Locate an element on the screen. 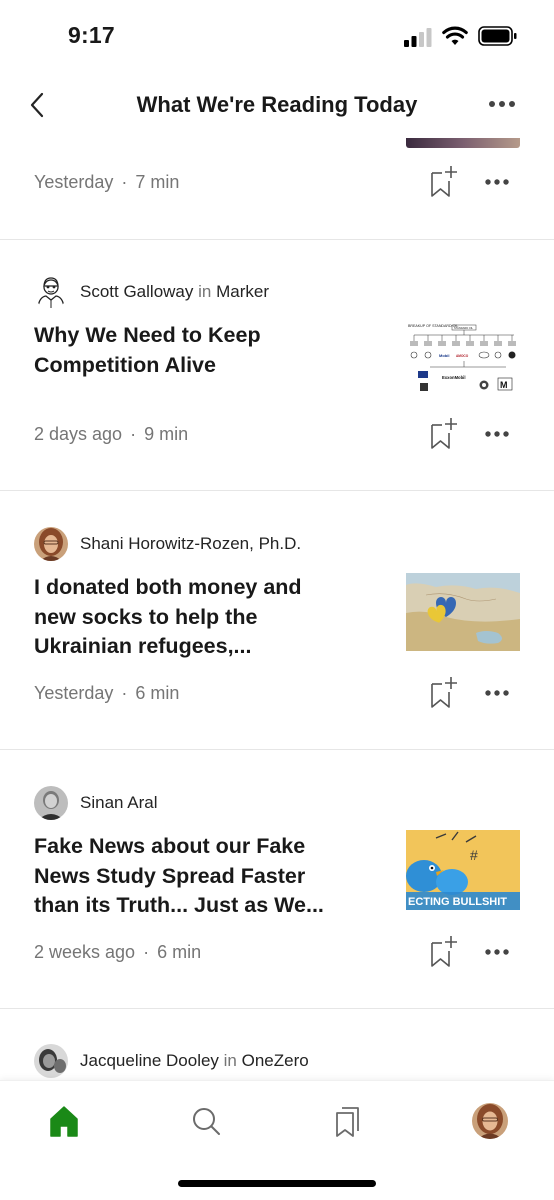 The height and width of the screenshot is (1200, 554). headline-line: Why We Need to Keep is located at coordinates (147, 335).